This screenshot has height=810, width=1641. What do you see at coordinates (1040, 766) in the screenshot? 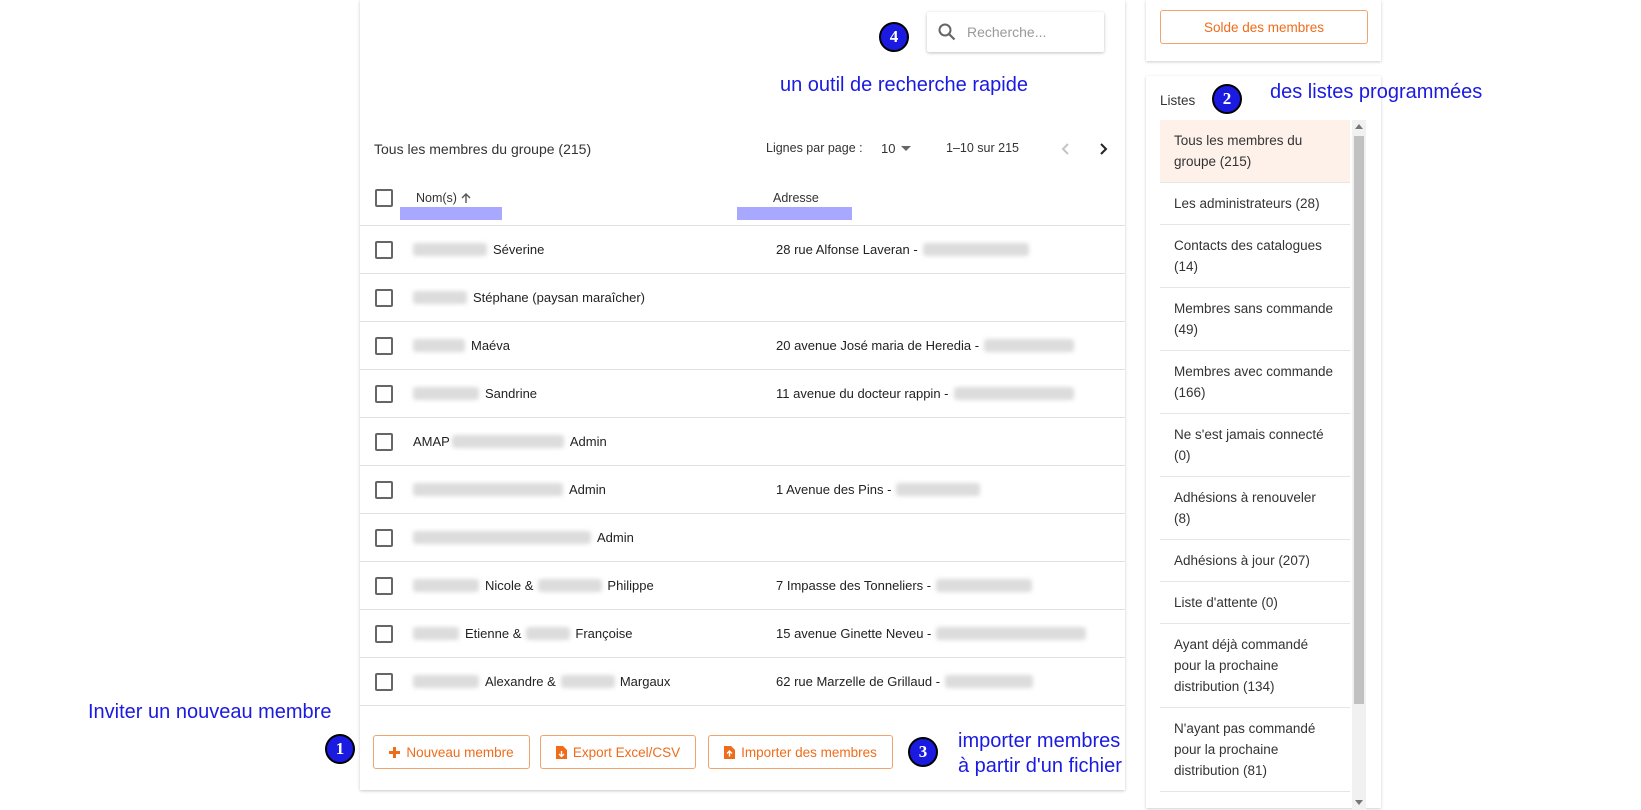
I see `annotation-text-import-line2: à partir d'un fichier` at bounding box center [1040, 766].